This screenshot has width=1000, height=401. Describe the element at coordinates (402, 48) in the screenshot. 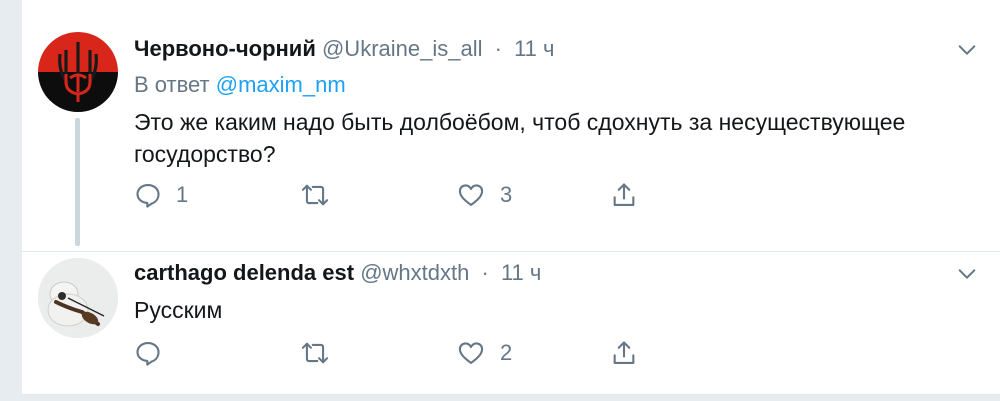

I see `user-handle: @Ukraine_is_all` at that location.